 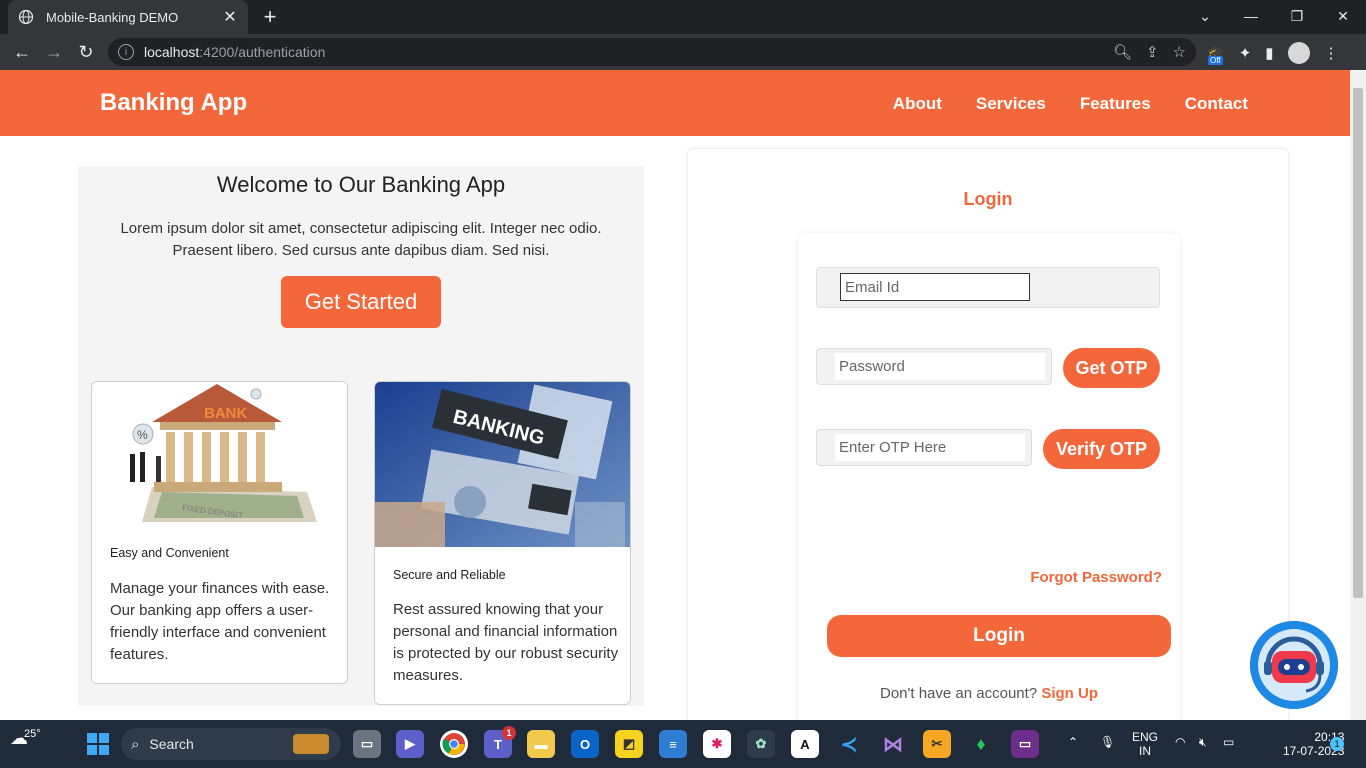 I want to click on notification-badge: 1, so click(x=1337, y=744).